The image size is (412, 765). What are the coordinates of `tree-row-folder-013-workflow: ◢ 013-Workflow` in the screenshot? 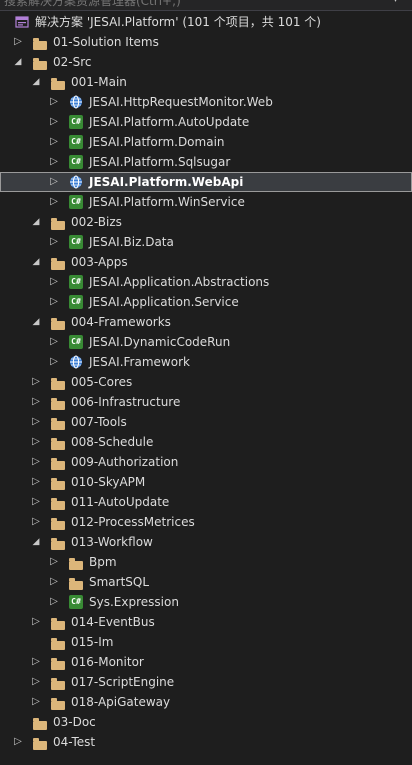 It's located at (206, 542).